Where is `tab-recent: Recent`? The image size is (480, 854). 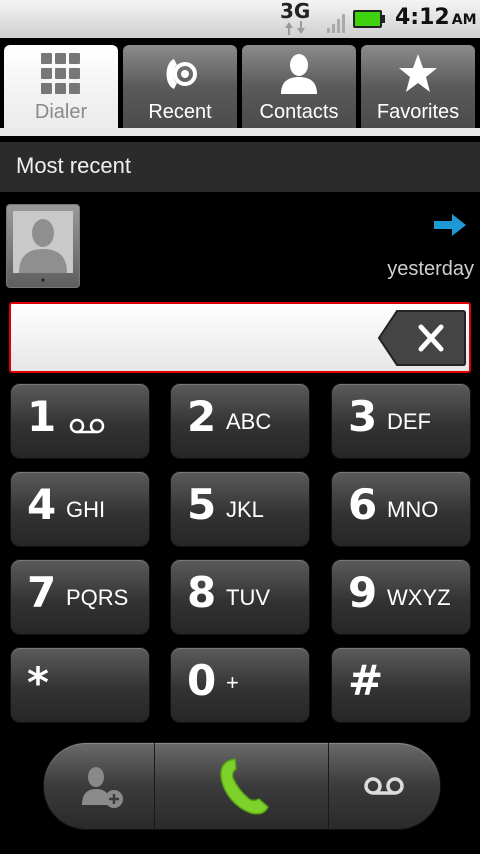
tab-recent: Recent is located at coordinates (180, 87).